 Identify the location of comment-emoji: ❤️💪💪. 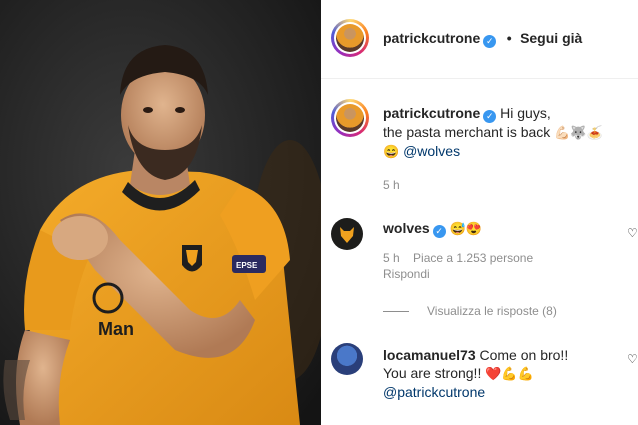
(509, 373).